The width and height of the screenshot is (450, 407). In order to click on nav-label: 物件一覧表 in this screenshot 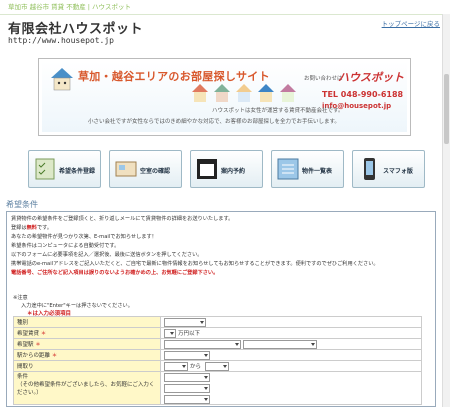, I will do `click(317, 171)`.